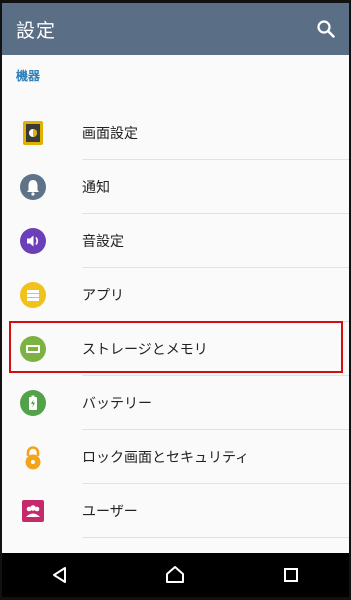 This screenshot has height=600, width=351. Describe the element at coordinates (175, 241) in the screenshot. I see `setting-item-sound: 音設定` at that location.